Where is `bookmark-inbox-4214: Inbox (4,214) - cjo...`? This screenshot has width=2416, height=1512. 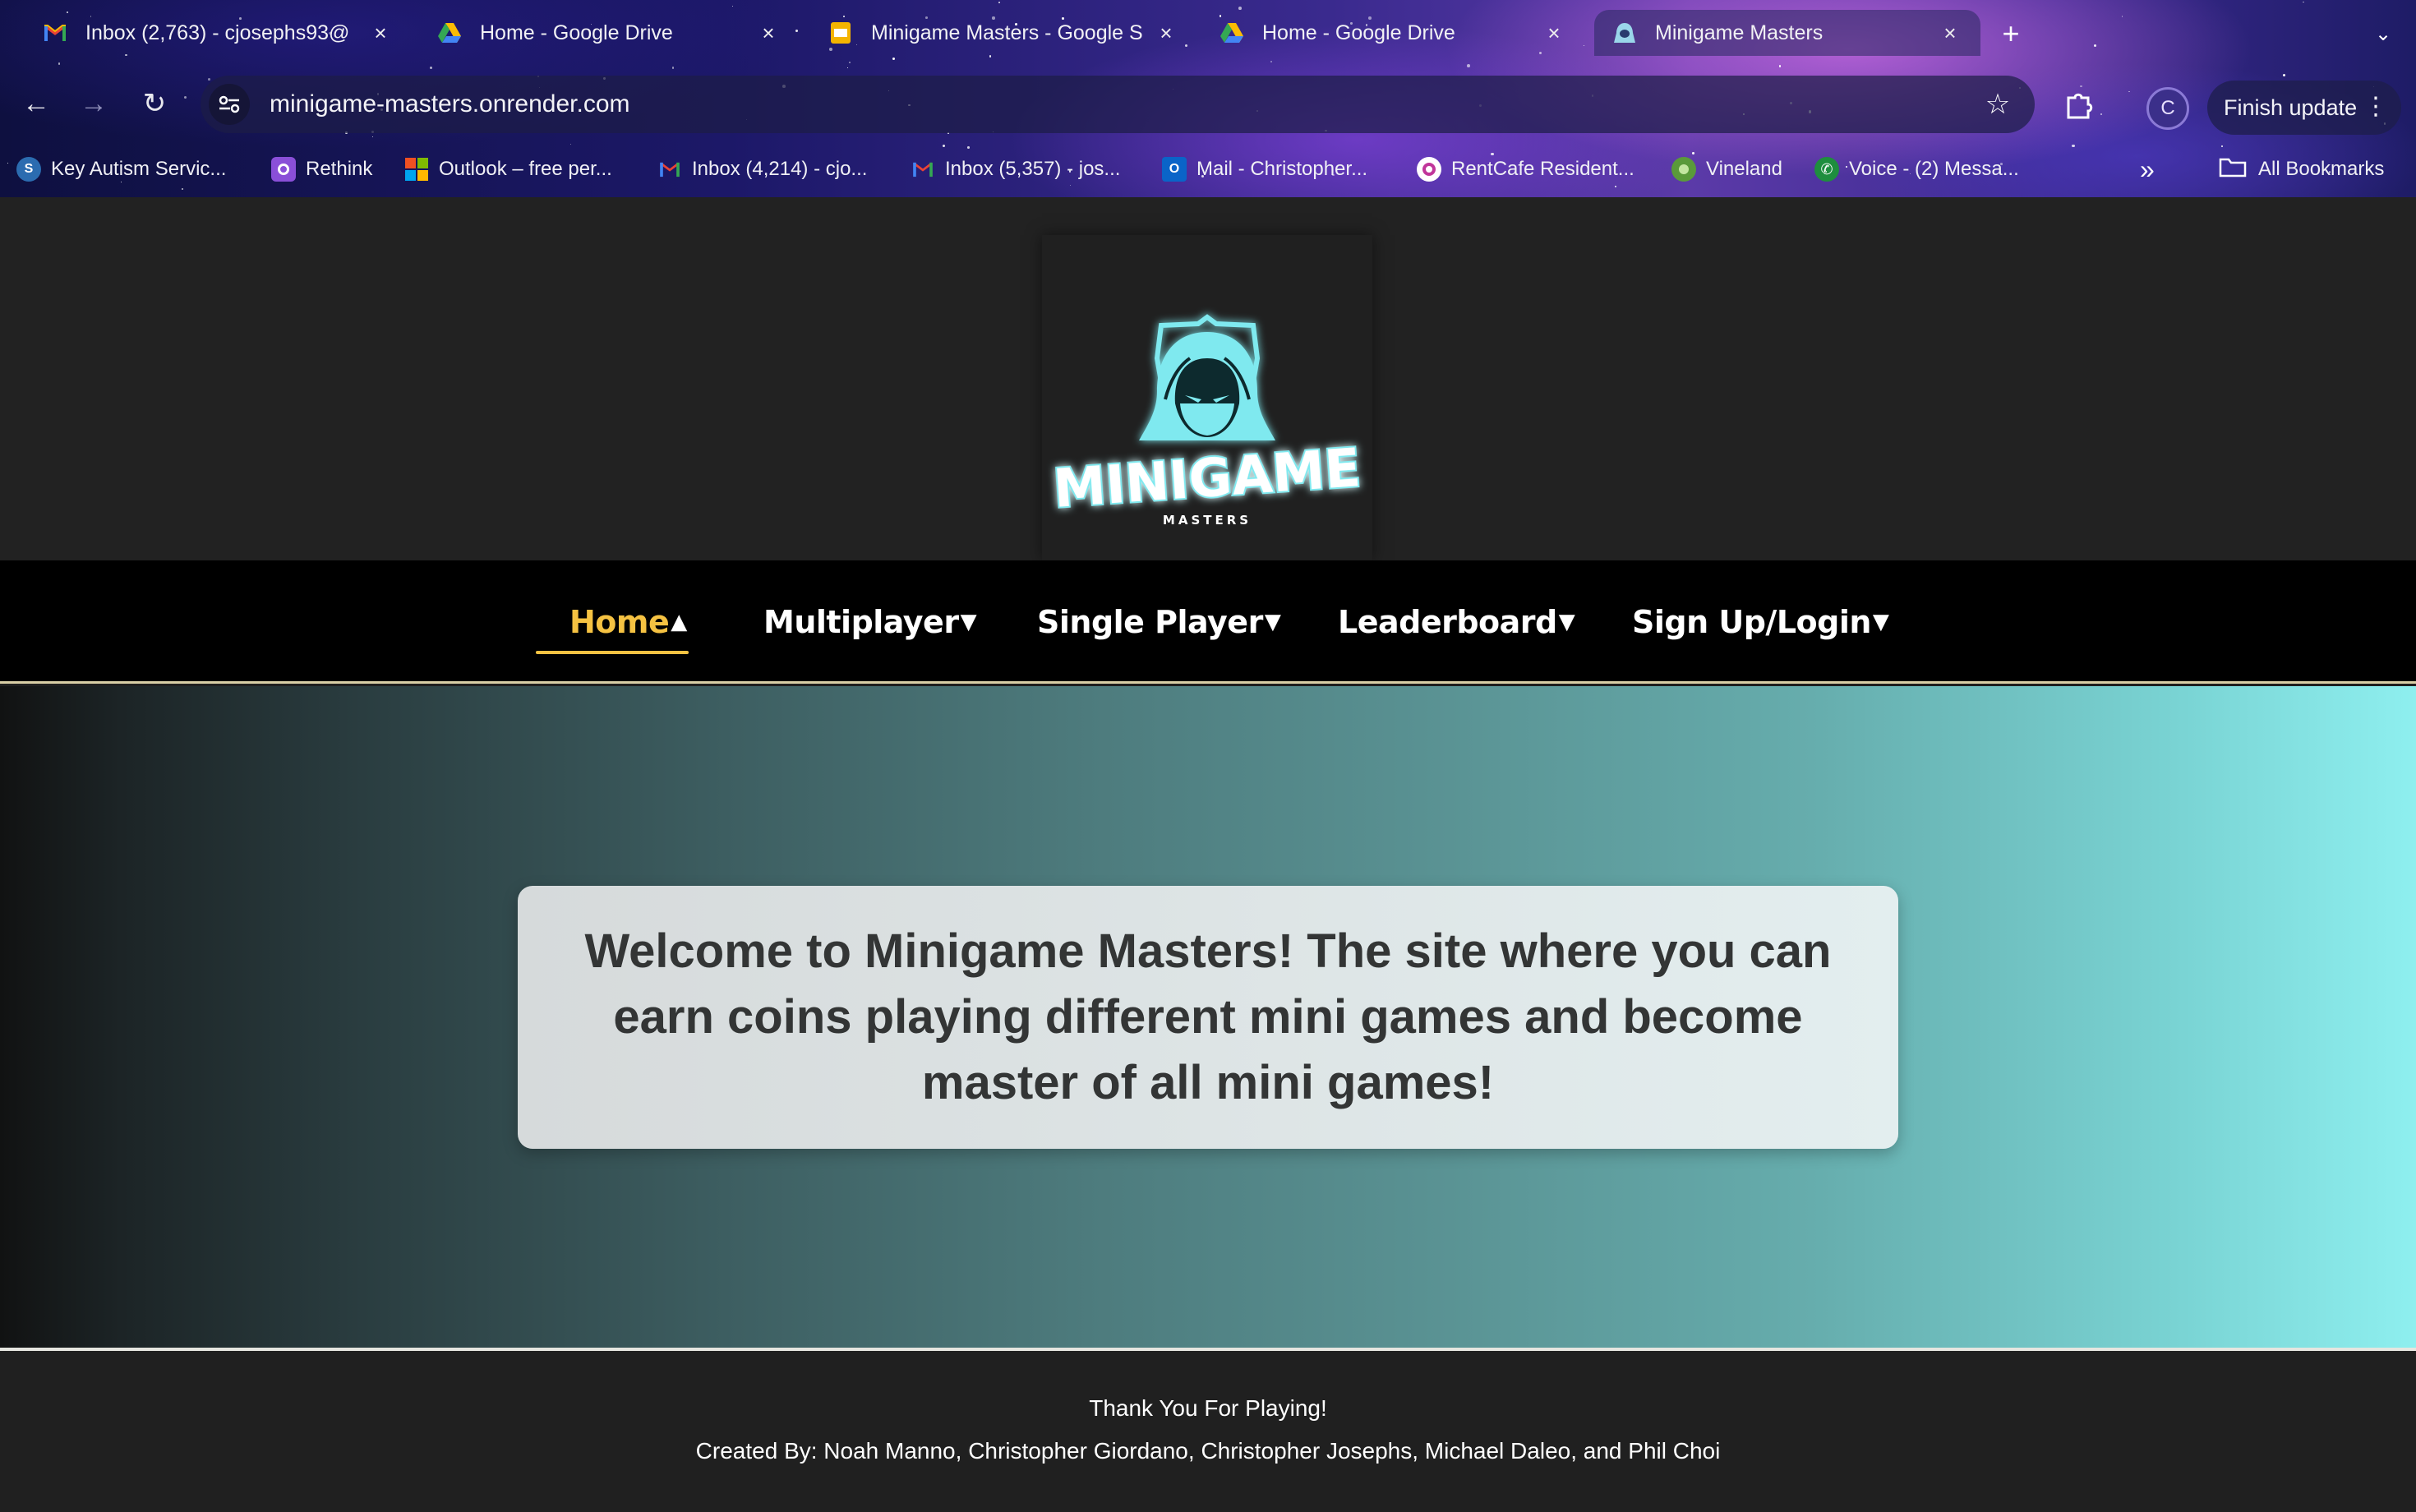
bookmark-inbox-4214: Inbox (4,214) - cjo... is located at coordinates (762, 169).